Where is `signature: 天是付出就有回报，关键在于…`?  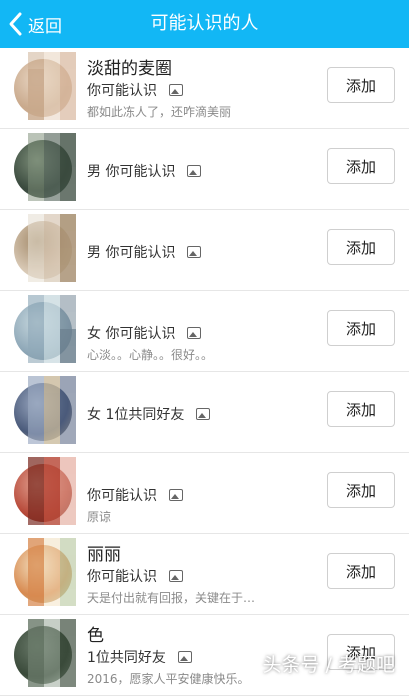
signature: 天是付出就有回报，关键在于… is located at coordinates (171, 598).